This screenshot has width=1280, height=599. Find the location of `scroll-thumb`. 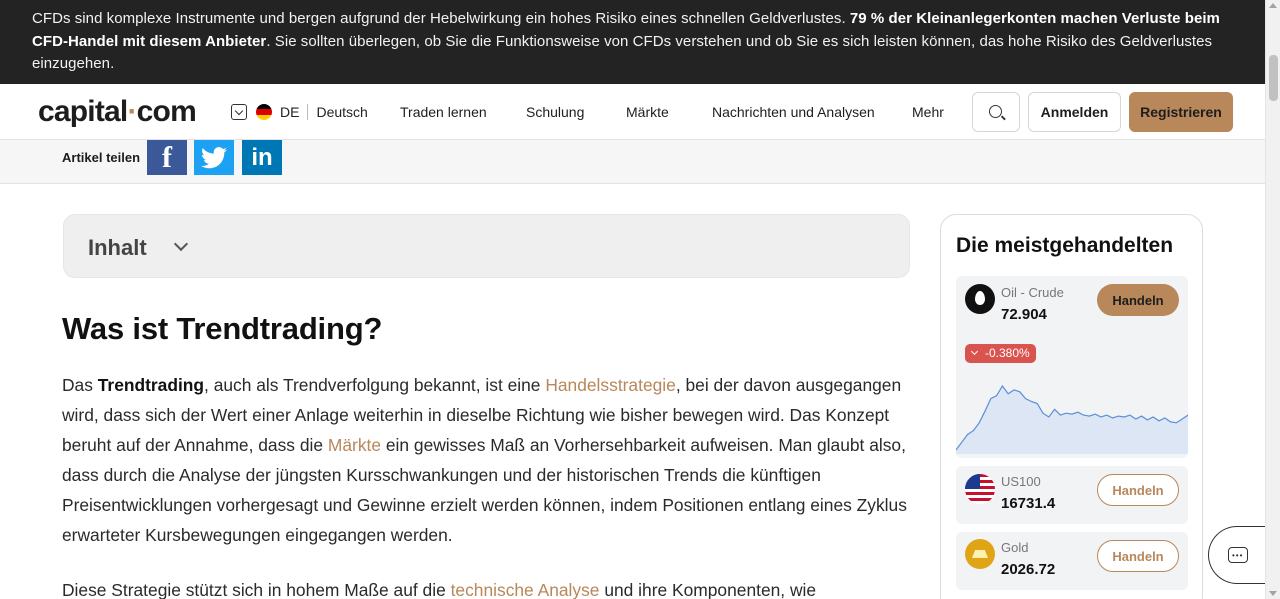

scroll-thumb is located at coordinates (1273, 78).